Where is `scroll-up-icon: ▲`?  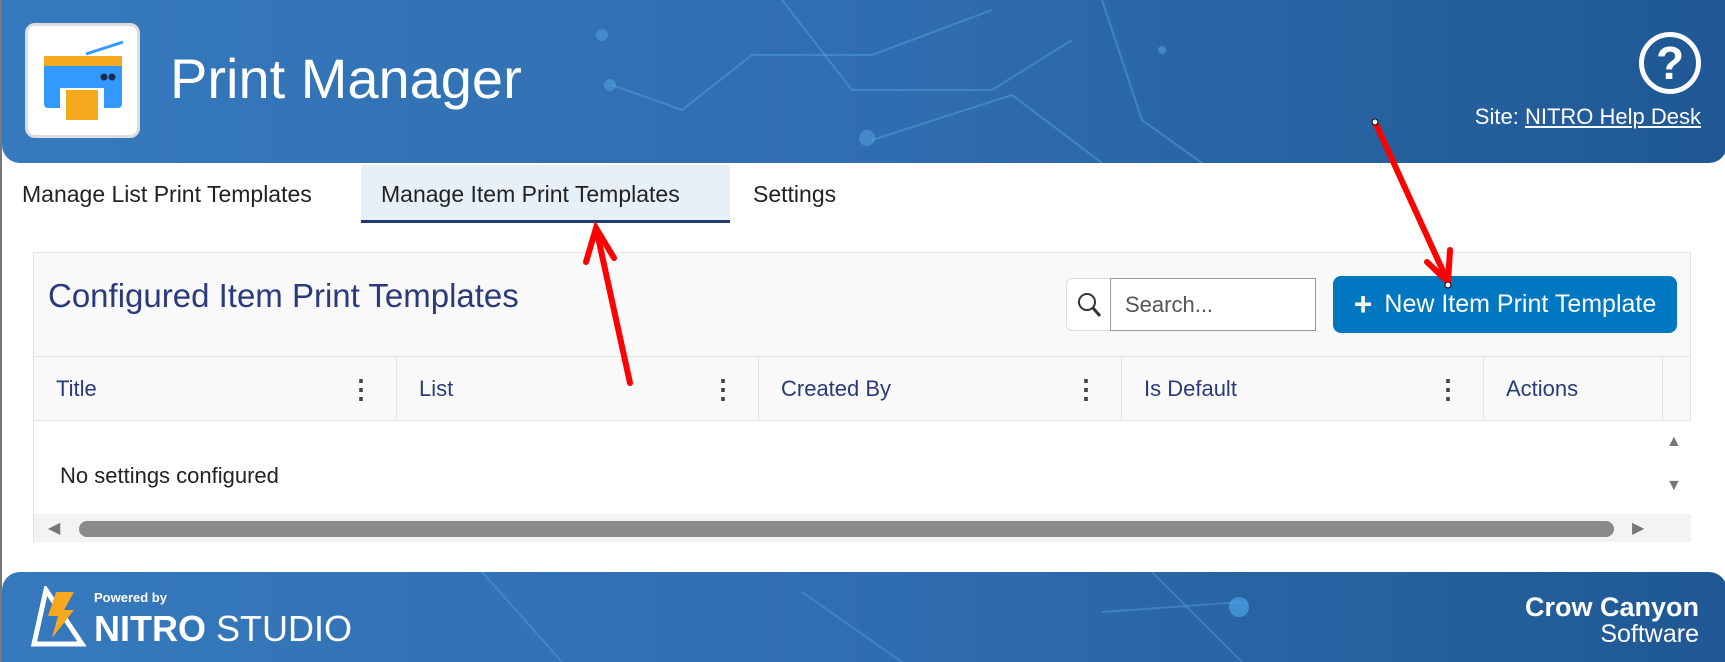 scroll-up-icon: ▲ is located at coordinates (1674, 442).